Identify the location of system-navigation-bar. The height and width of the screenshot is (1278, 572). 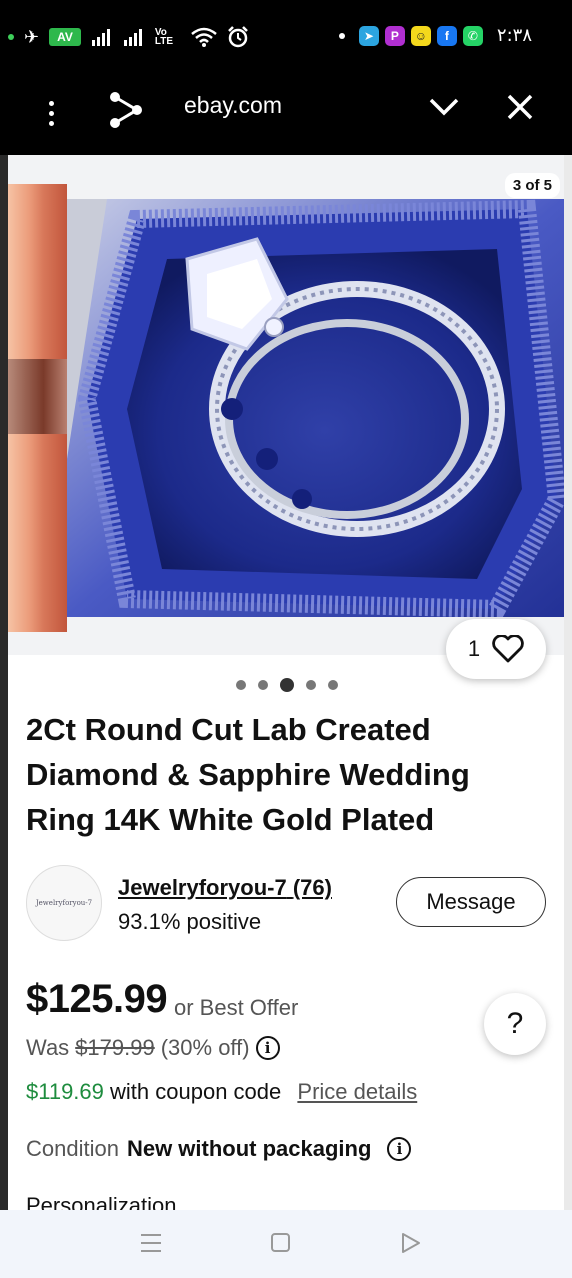
(286, 1244).